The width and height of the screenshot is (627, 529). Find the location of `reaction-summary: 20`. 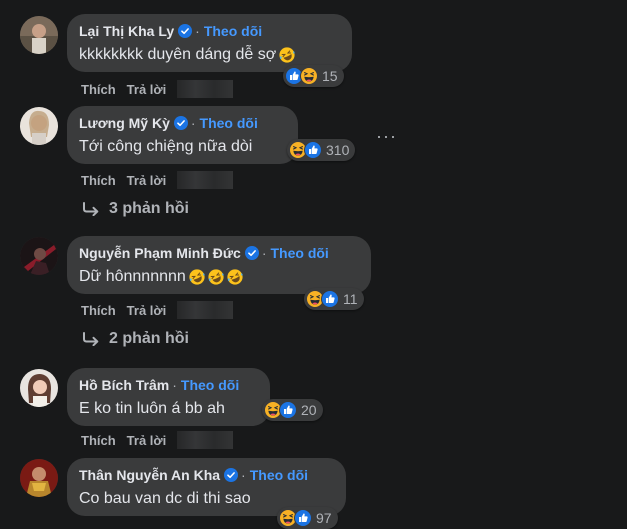

reaction-summary: 20 is located at coordinates (292, 410).